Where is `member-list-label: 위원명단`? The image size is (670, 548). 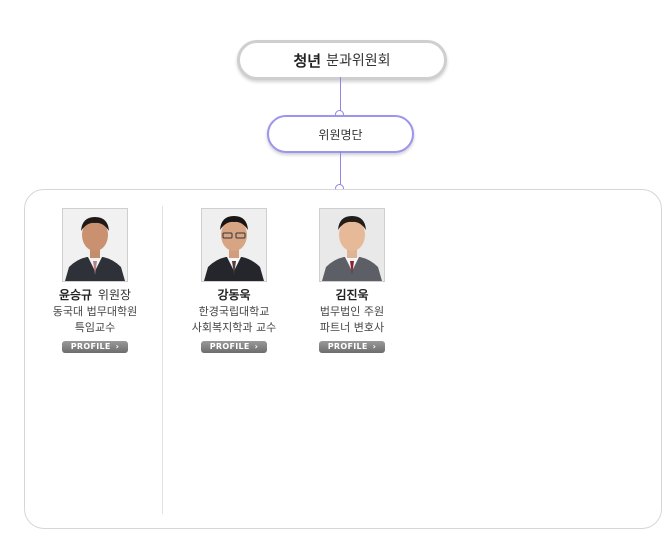
member-list-label: 위원명단 is located at coordinates (340, 134).